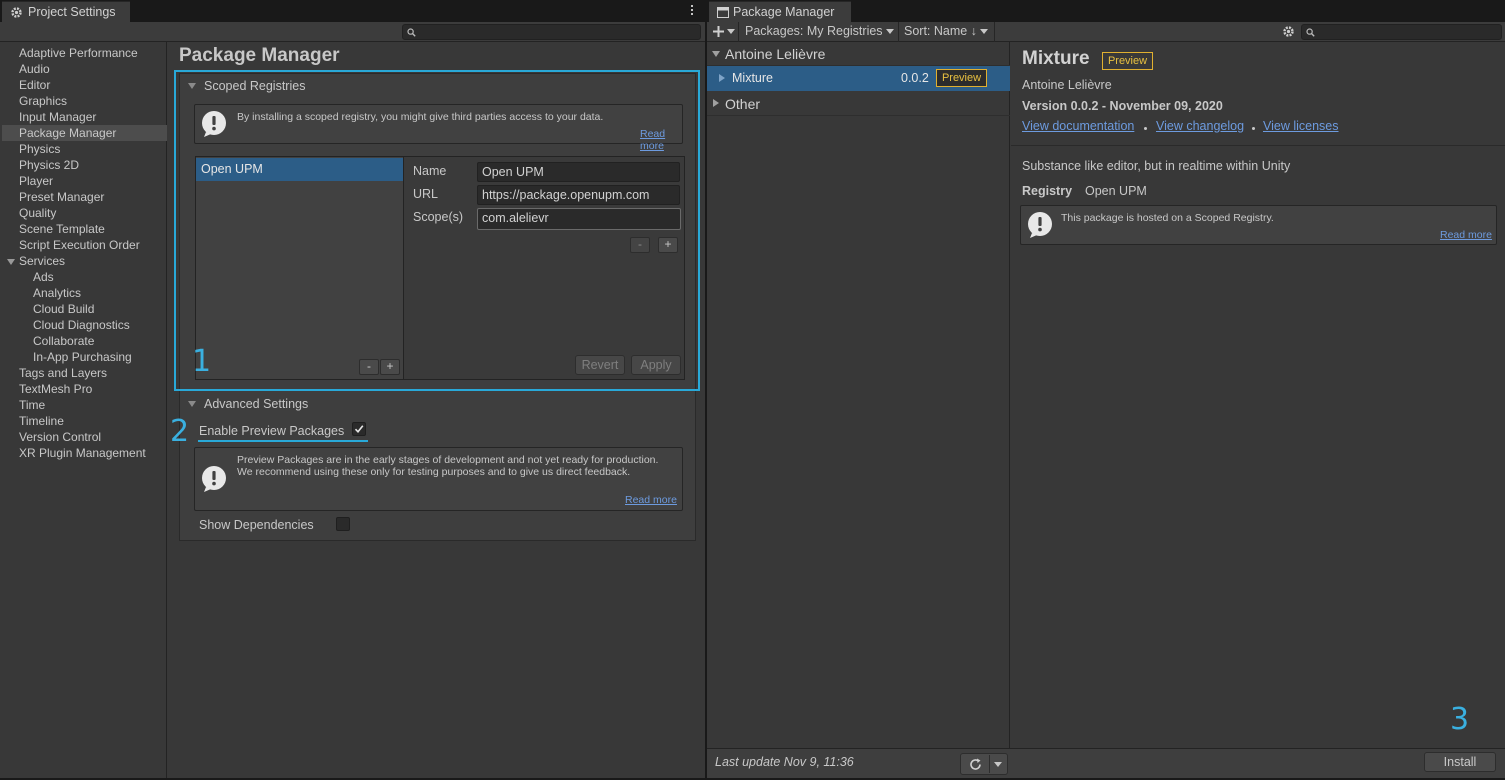  What do you see at coordinates (1106, 763) in the screenshot?
I see `package-manager-footer: Last update Nov 9, 11:36 Install` at bounding box center [1106, 763].